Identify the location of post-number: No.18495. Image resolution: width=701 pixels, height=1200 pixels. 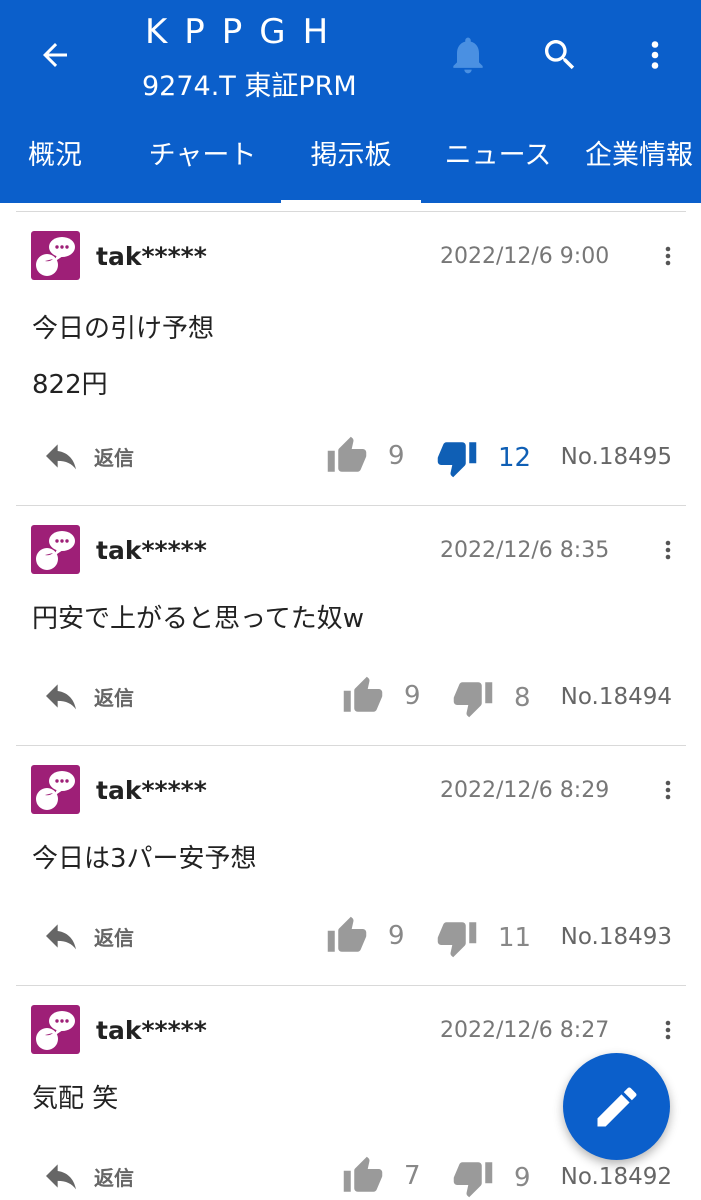
(616, 457).